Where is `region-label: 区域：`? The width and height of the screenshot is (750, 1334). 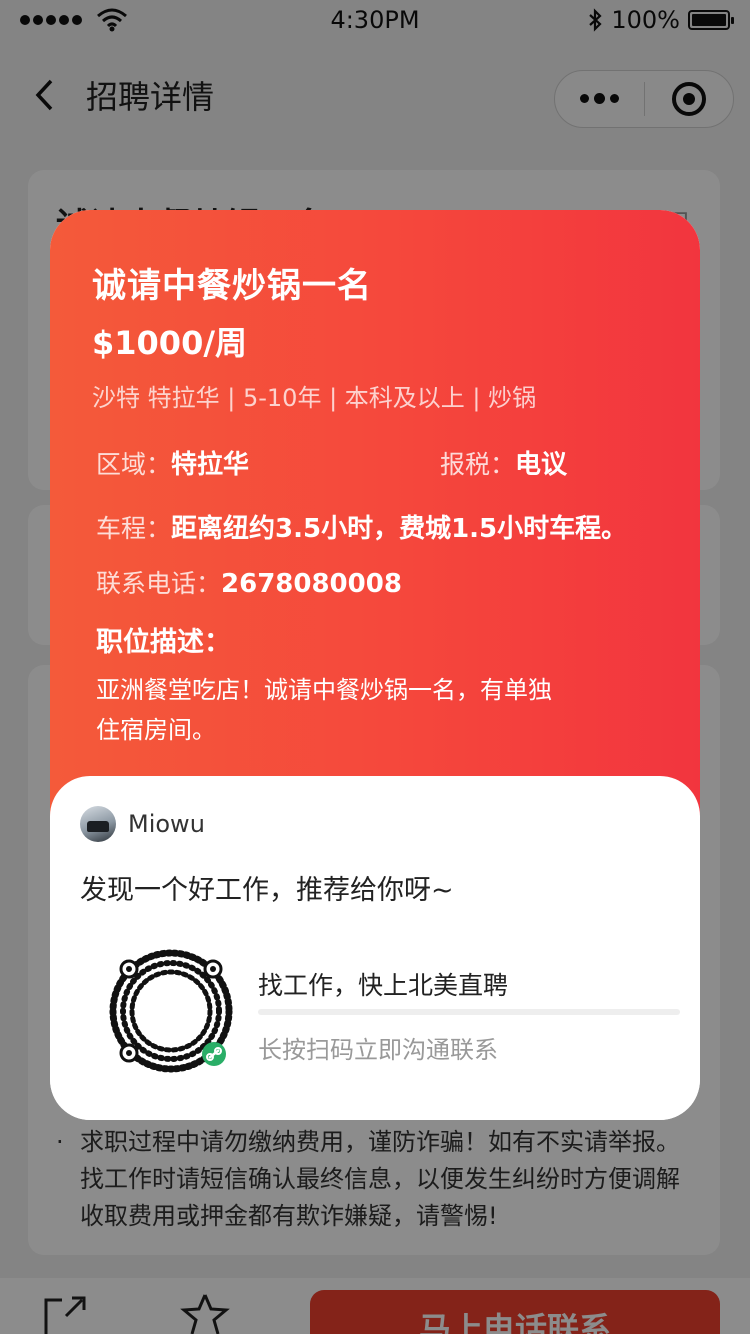 region-label: 区域： is located at coordinates (134, 464).